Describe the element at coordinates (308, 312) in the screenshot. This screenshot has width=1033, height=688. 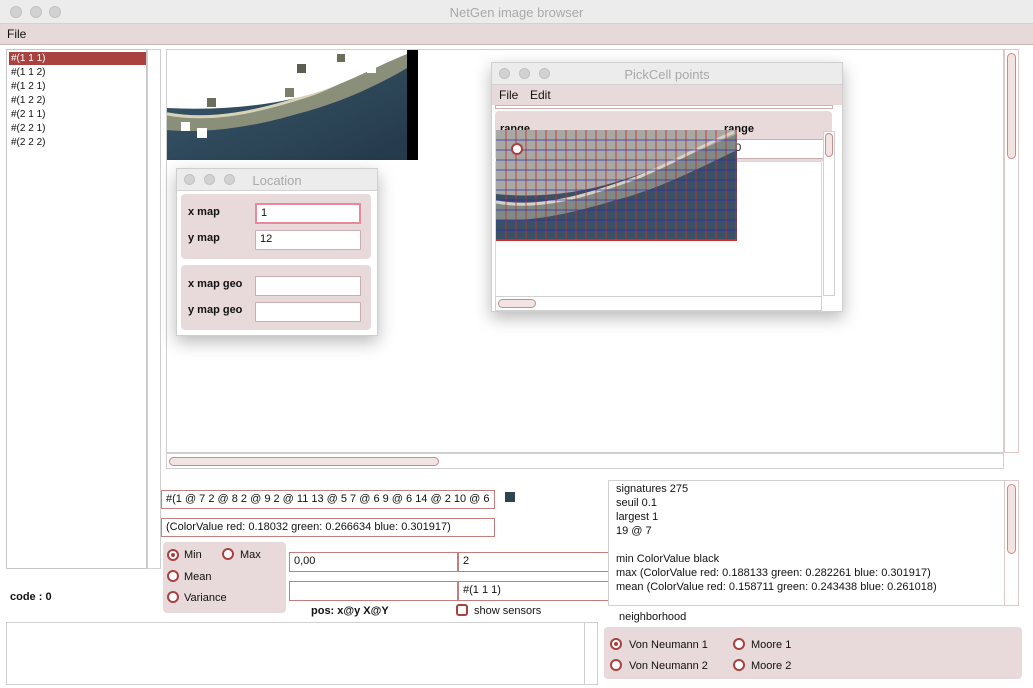
I see `y-map-geo-input` at that location.